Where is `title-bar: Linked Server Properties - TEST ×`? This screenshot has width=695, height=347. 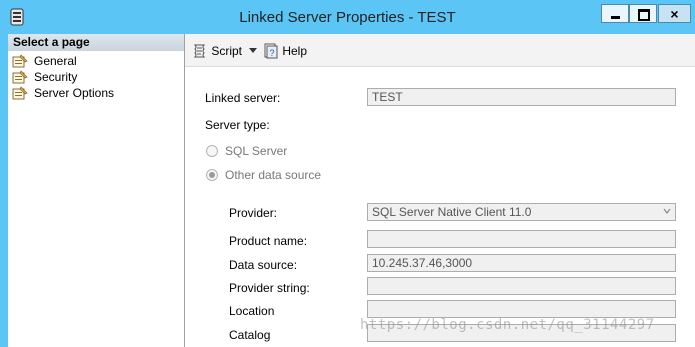
title-bar: Linked Server Properties - TEST × is located at coordinates (347, 17).